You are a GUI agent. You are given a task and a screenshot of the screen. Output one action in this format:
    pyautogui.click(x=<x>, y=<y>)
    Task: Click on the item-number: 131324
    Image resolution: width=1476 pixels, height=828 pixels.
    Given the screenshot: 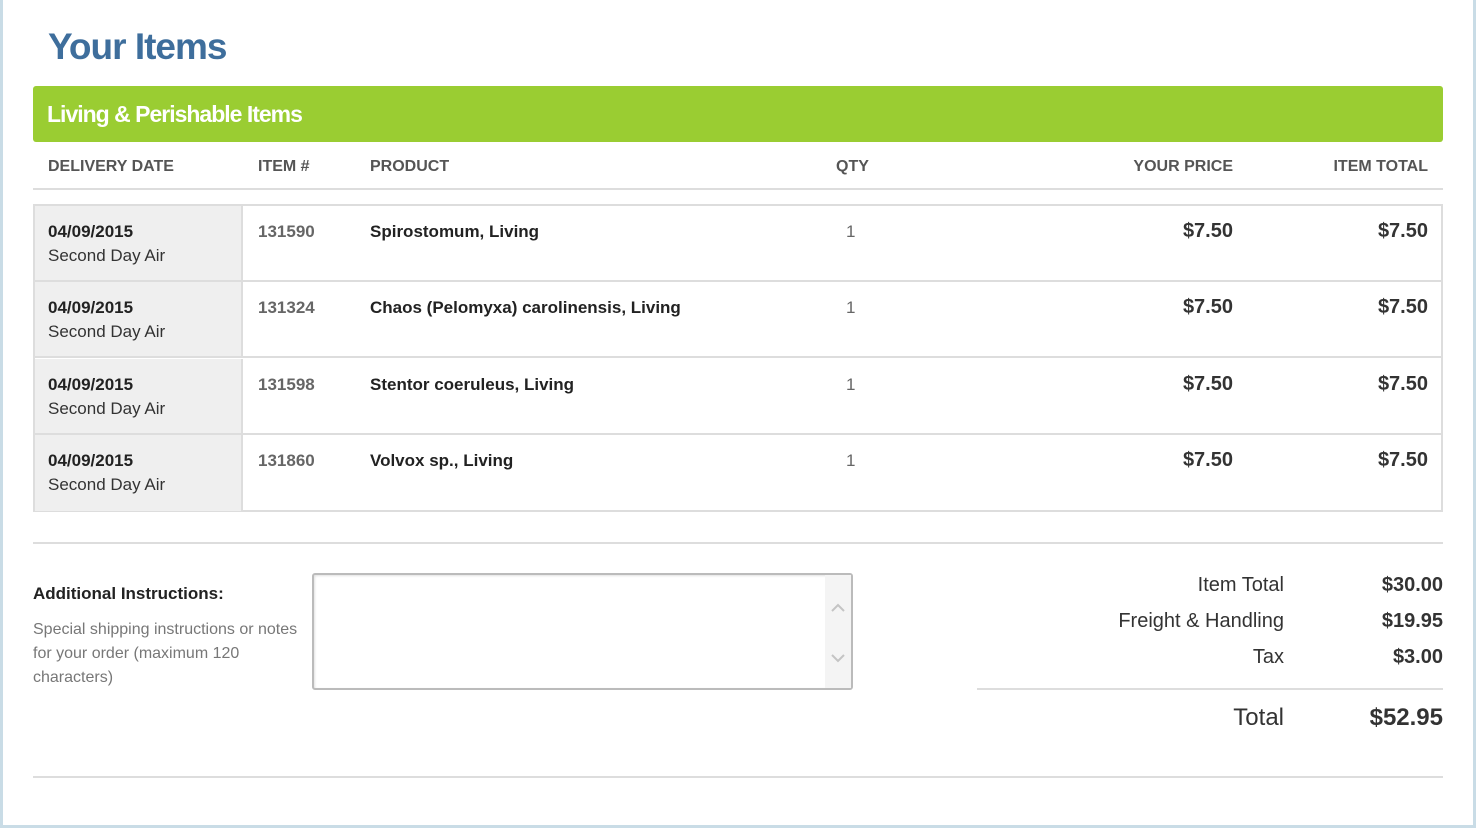 What is the action you would take?
    pyautogui.click(x=286, y=307)
    